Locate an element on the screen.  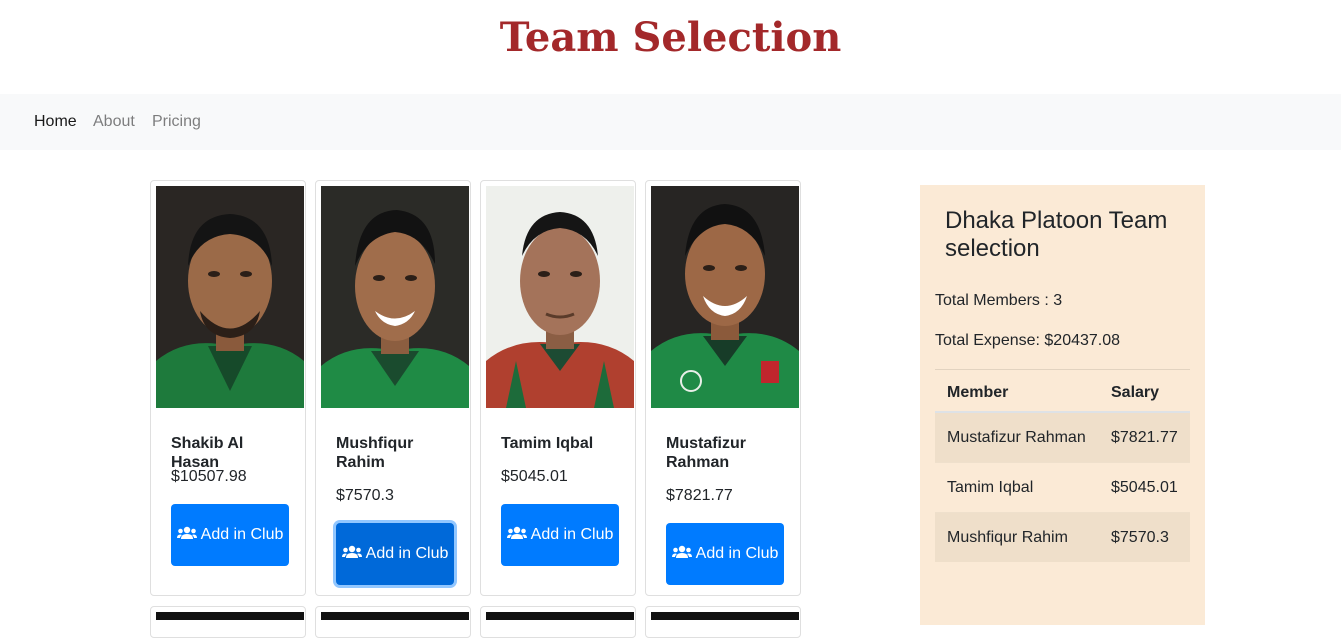
member-name-cell: Mushfiqur Rahim is located at coordinates (1017, 537).